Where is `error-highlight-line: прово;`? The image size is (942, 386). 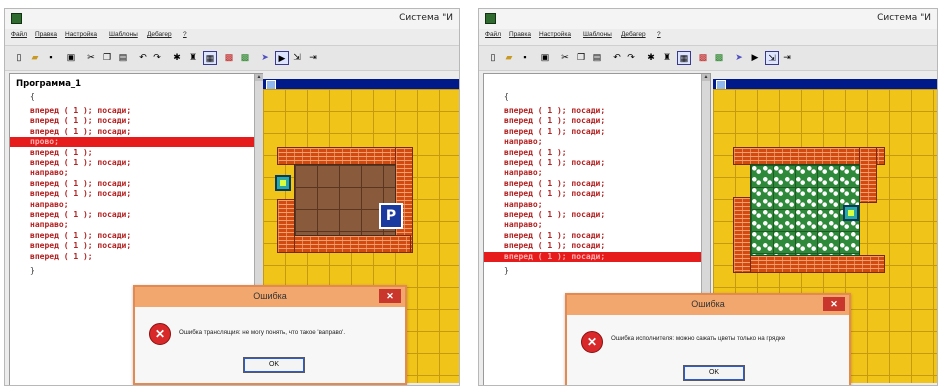
error-highlight-line: прово; is located at coordinates (136, 142).